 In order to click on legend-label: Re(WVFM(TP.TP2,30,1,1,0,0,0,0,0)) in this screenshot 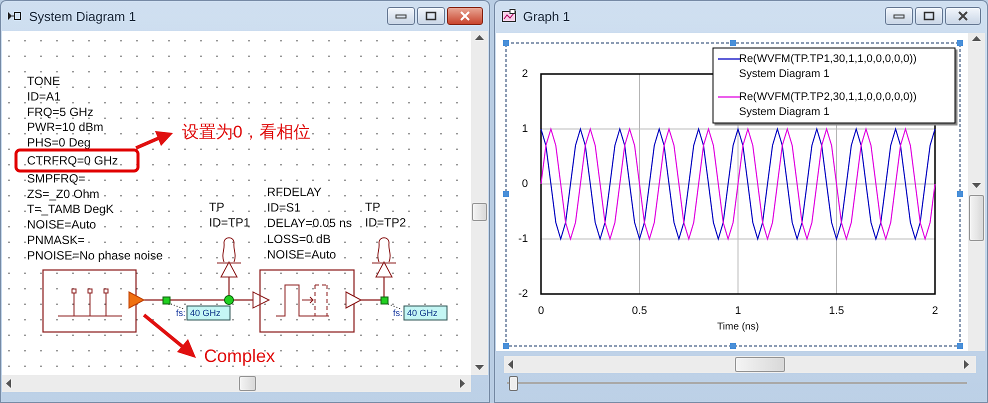, I will do `click(828, 97)`.